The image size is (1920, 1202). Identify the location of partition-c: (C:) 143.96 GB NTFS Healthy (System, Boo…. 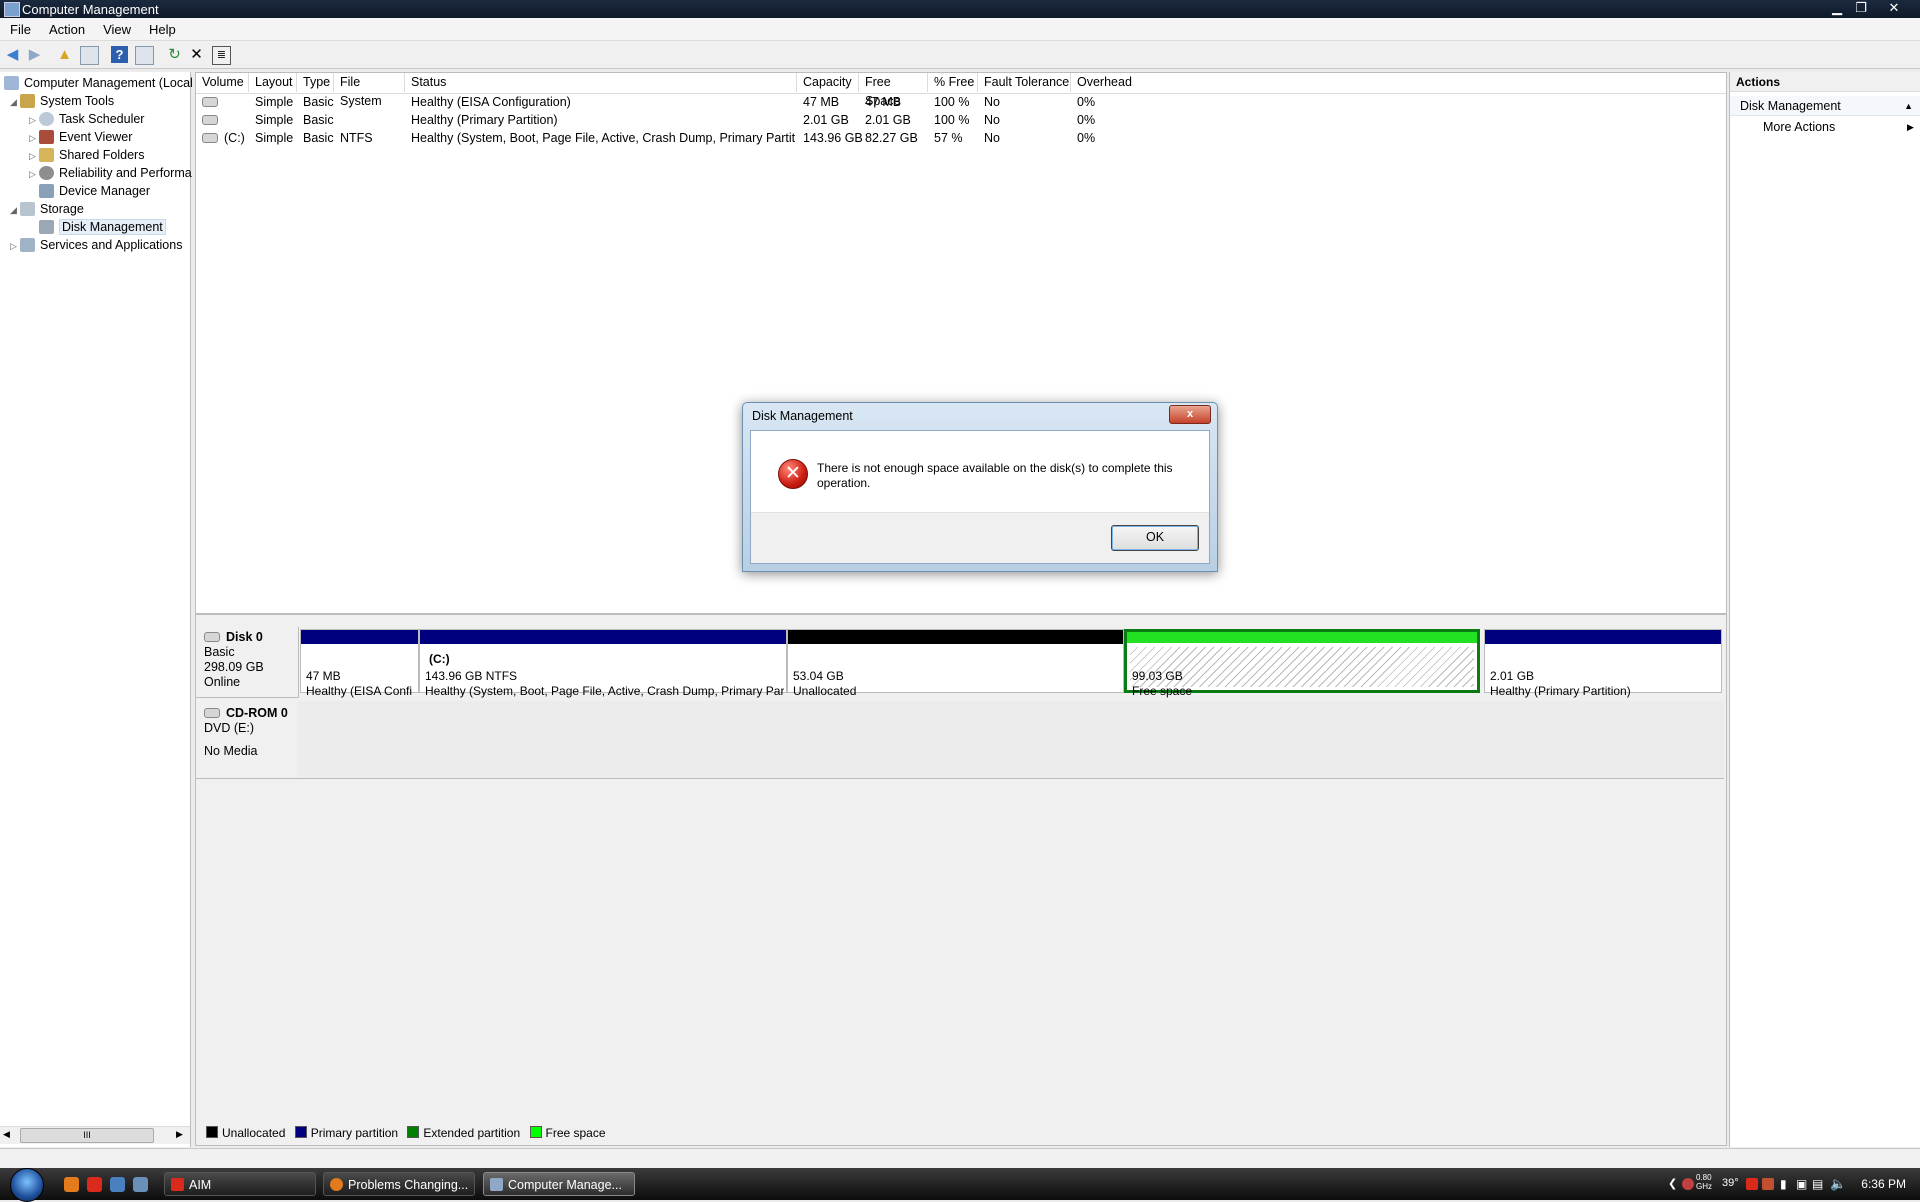
(603, 663).